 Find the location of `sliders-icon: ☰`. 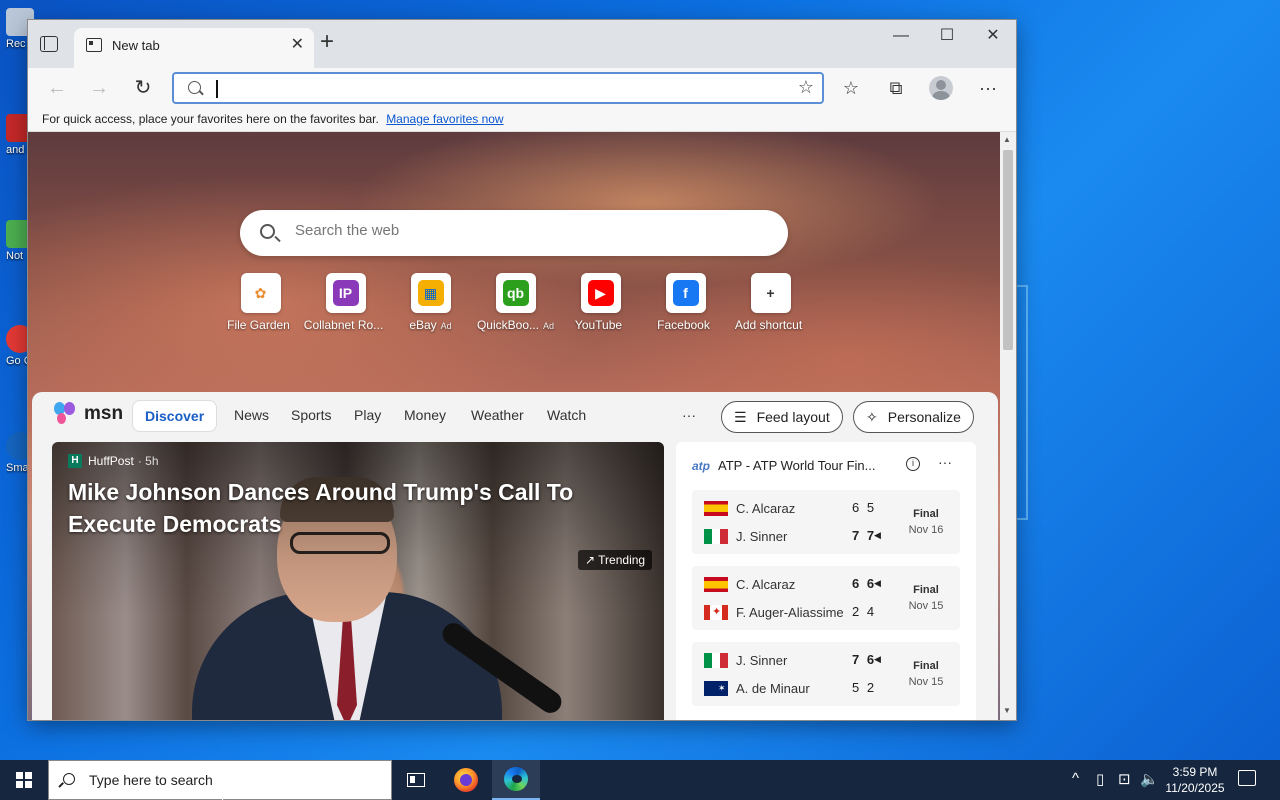

sliders-icon: ☰ is located at coordinates (740, 416).